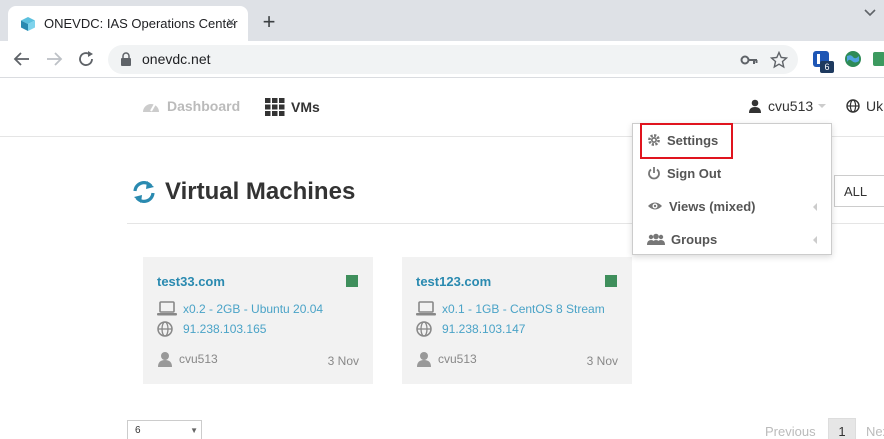  I want to click on vm-name-link: test33.com, so click(191, 281).